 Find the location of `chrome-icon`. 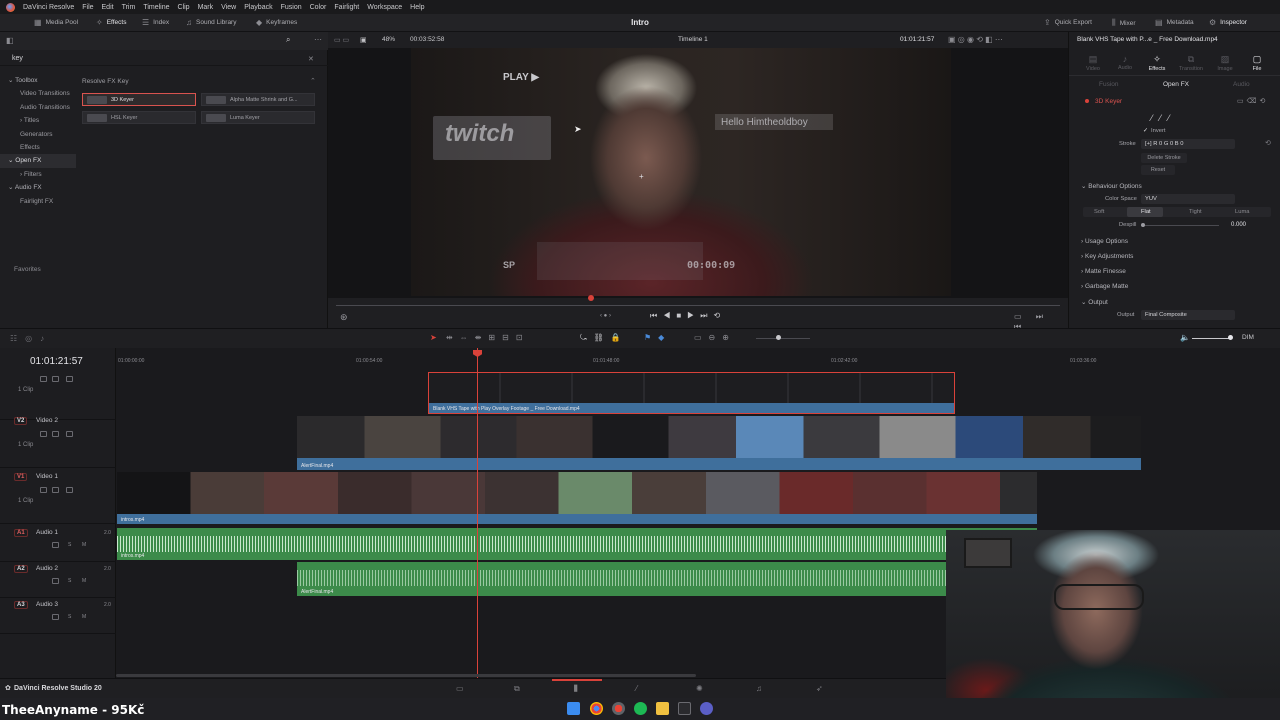

chrome-icon is located at coordinates (596, 708).